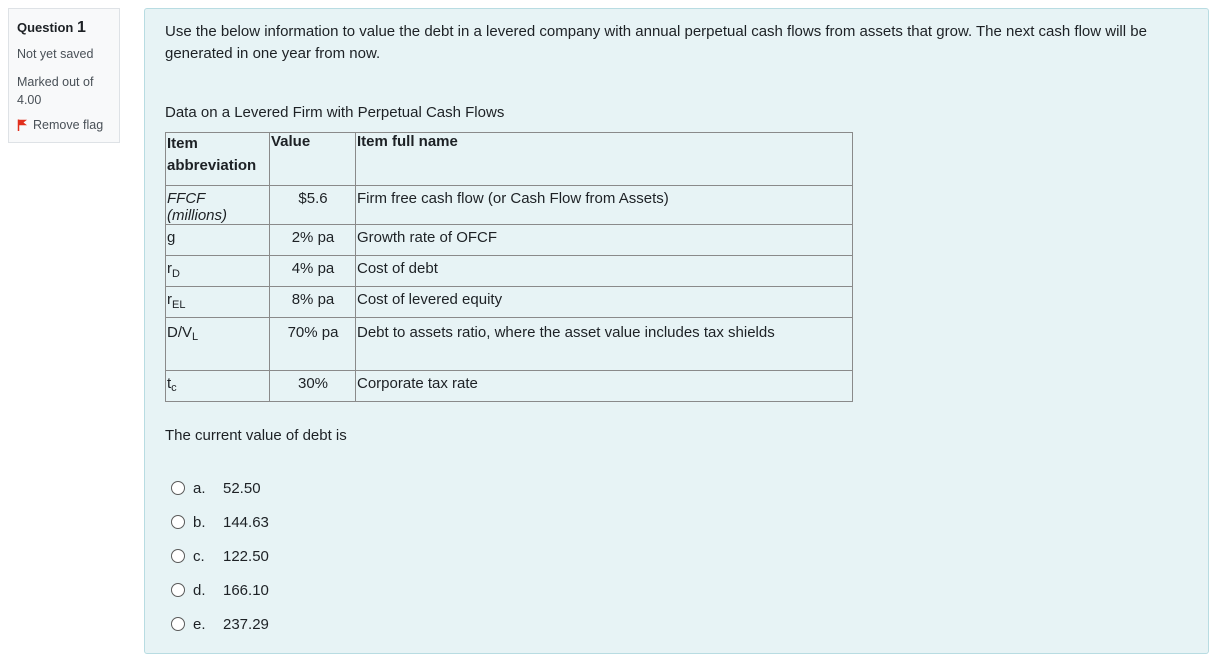 This screenshot has width=1222, height=661. Describe the element at coordinates (217, 302) in the screenshot. I see `abbr-cell: rEL` at that location.